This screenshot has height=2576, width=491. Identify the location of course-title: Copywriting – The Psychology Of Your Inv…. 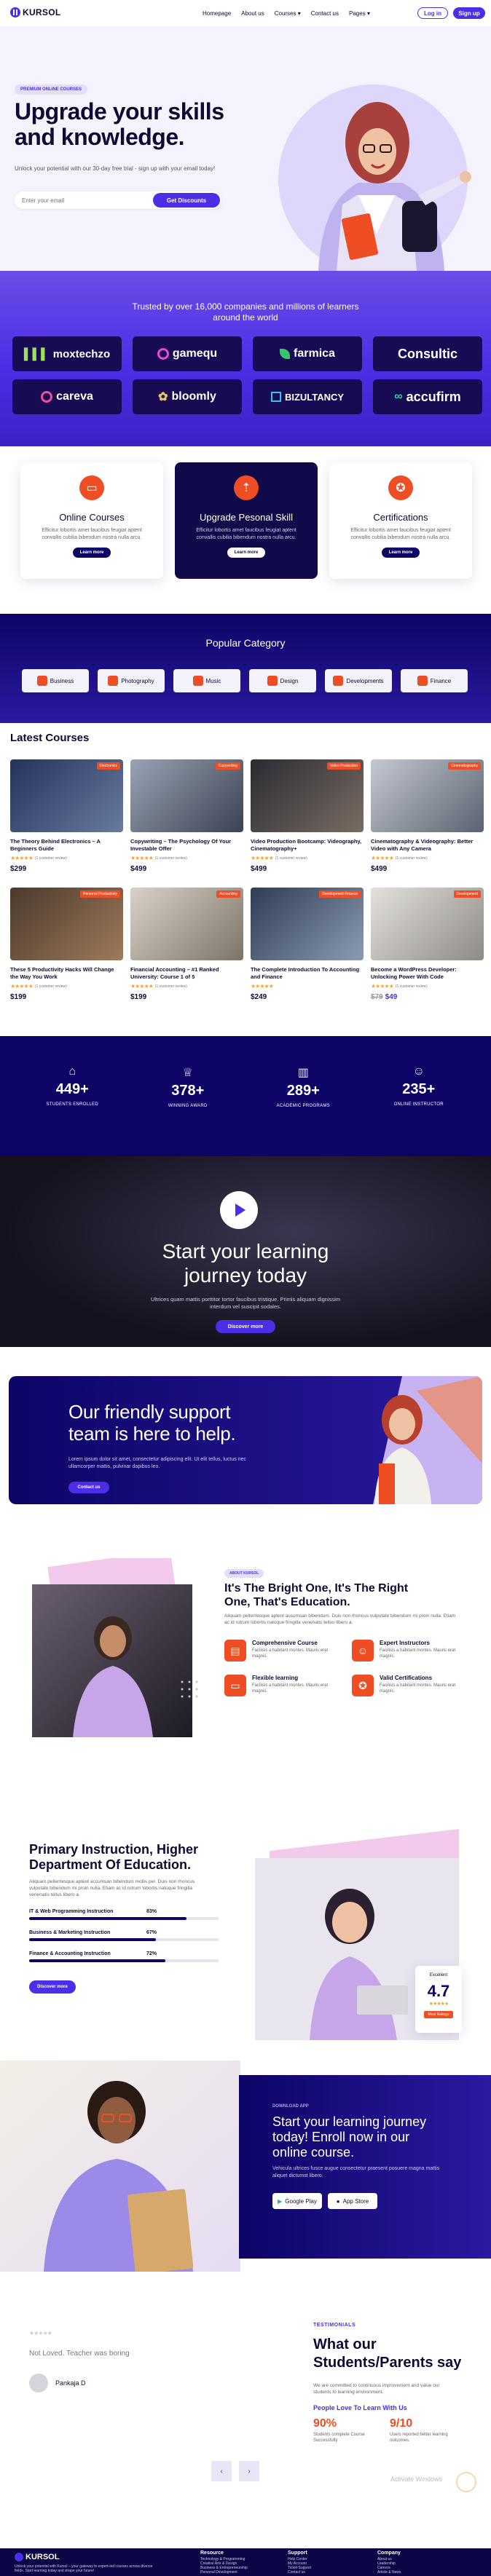
(186, 846).